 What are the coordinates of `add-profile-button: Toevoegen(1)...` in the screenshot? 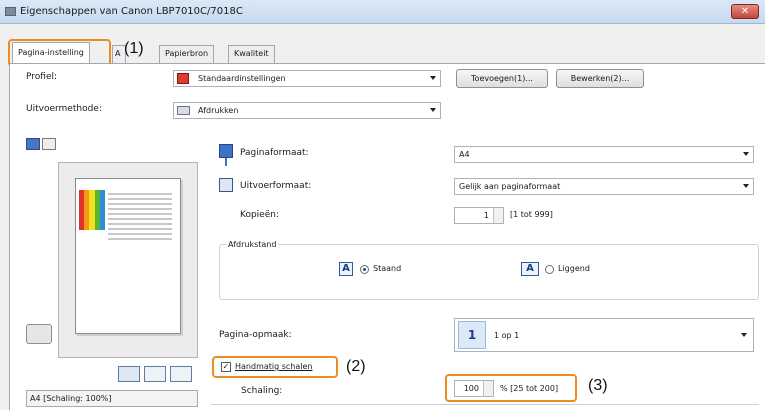 It's located at (502, 78).